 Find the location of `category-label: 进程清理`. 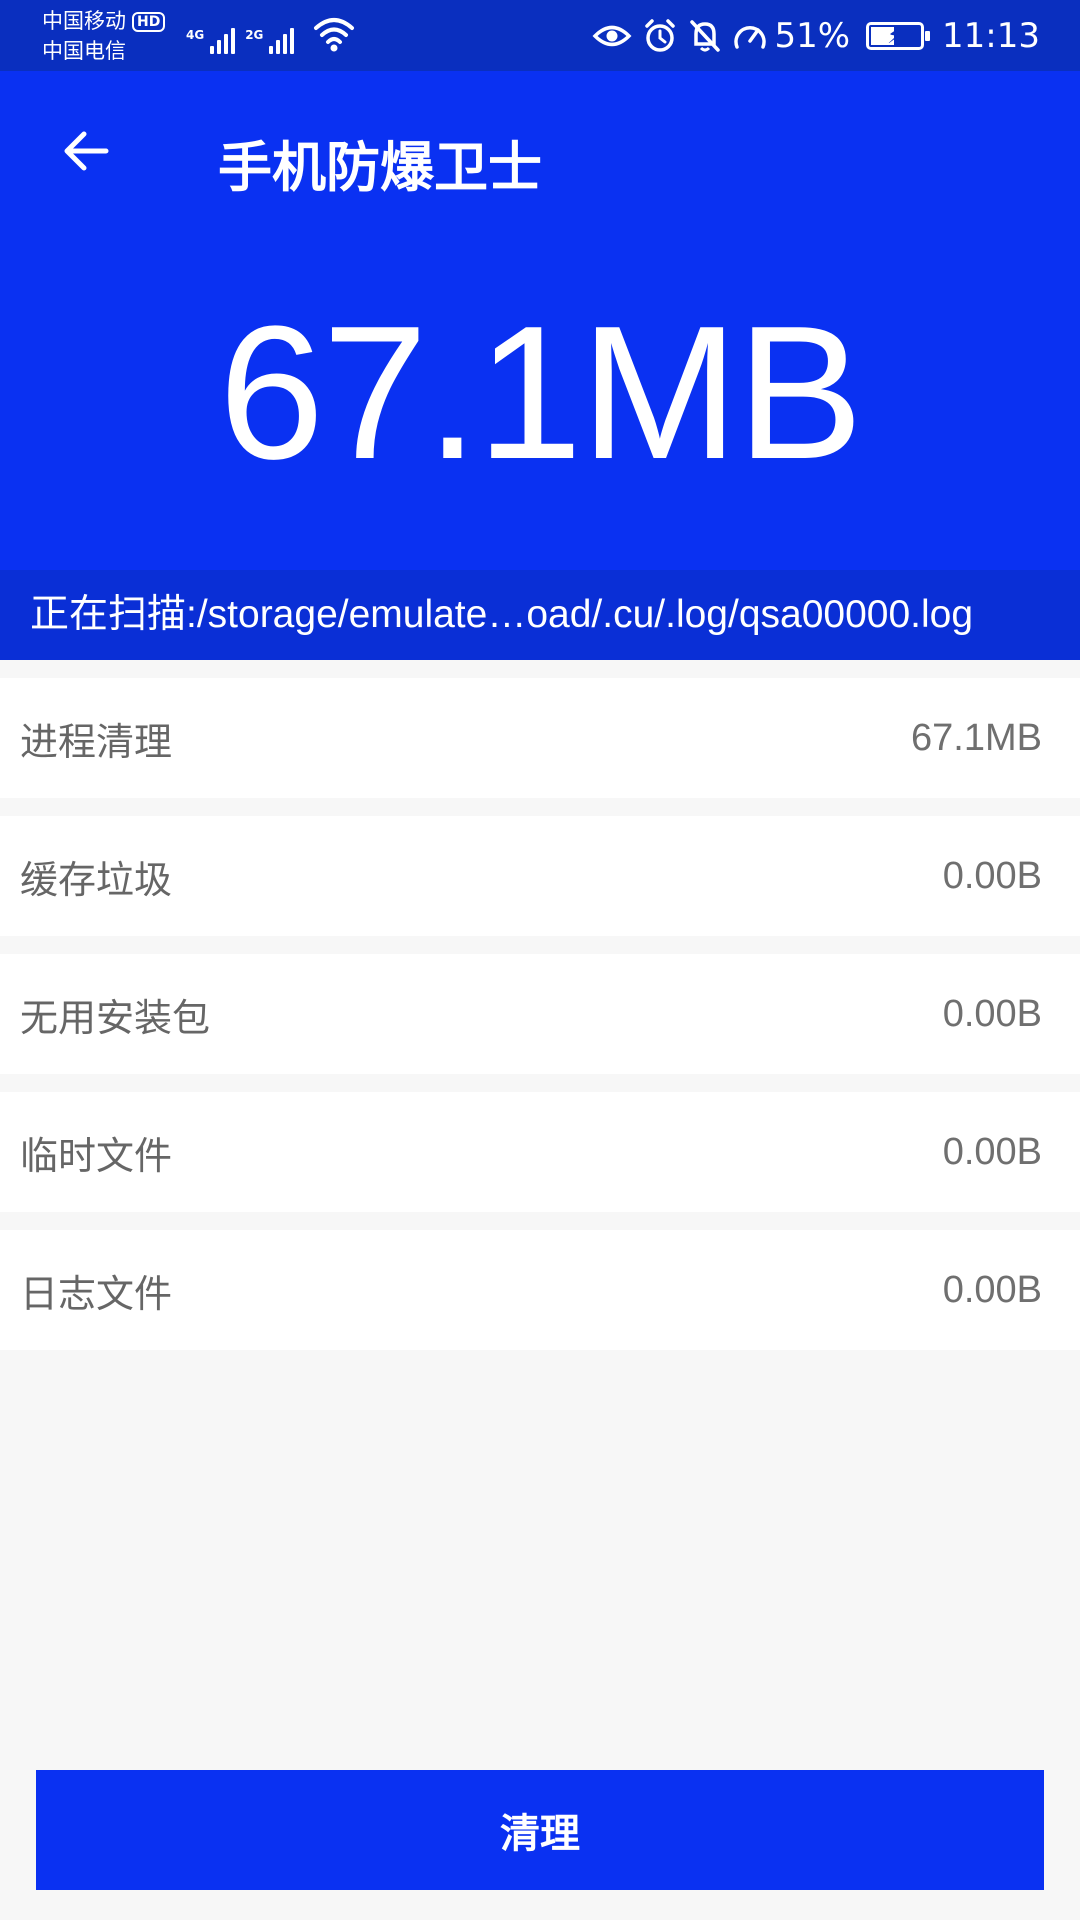

category-label: 进程清理 is located at coordinates (96, 741).